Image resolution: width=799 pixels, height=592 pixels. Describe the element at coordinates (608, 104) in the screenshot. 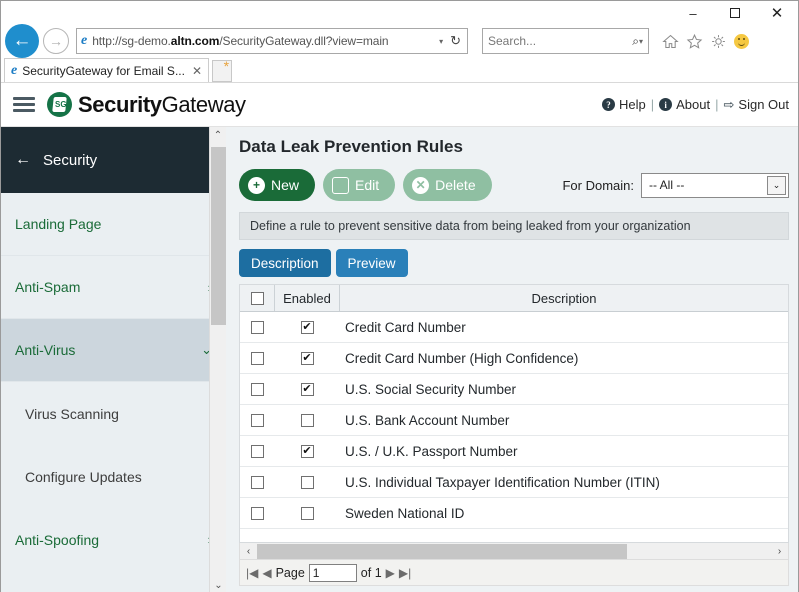

I see `question-icon: ?` at that location.